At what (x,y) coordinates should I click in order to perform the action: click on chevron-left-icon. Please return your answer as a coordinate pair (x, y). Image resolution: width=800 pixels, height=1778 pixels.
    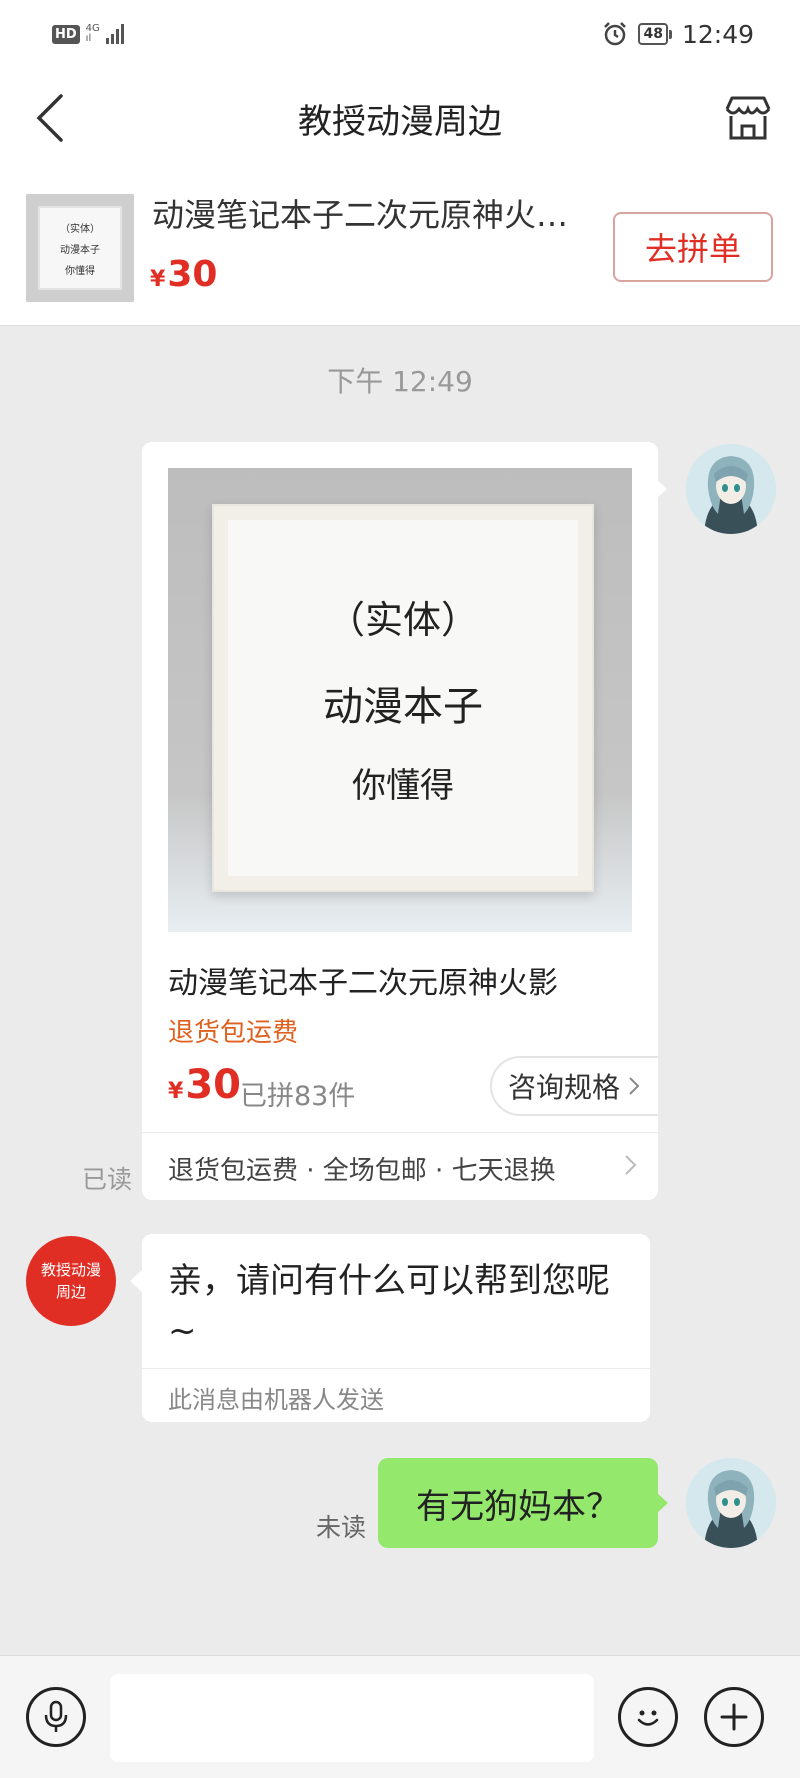
    Looking at the image, I should click on (49, 118).